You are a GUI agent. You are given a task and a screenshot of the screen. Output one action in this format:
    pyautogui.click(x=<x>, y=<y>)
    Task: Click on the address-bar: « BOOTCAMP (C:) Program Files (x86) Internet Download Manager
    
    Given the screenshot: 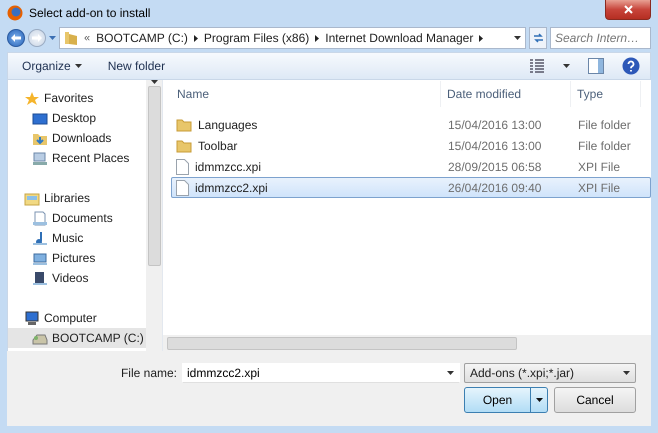 What is the action you would take?
    pyautogui.click(x=292, y=38)
    